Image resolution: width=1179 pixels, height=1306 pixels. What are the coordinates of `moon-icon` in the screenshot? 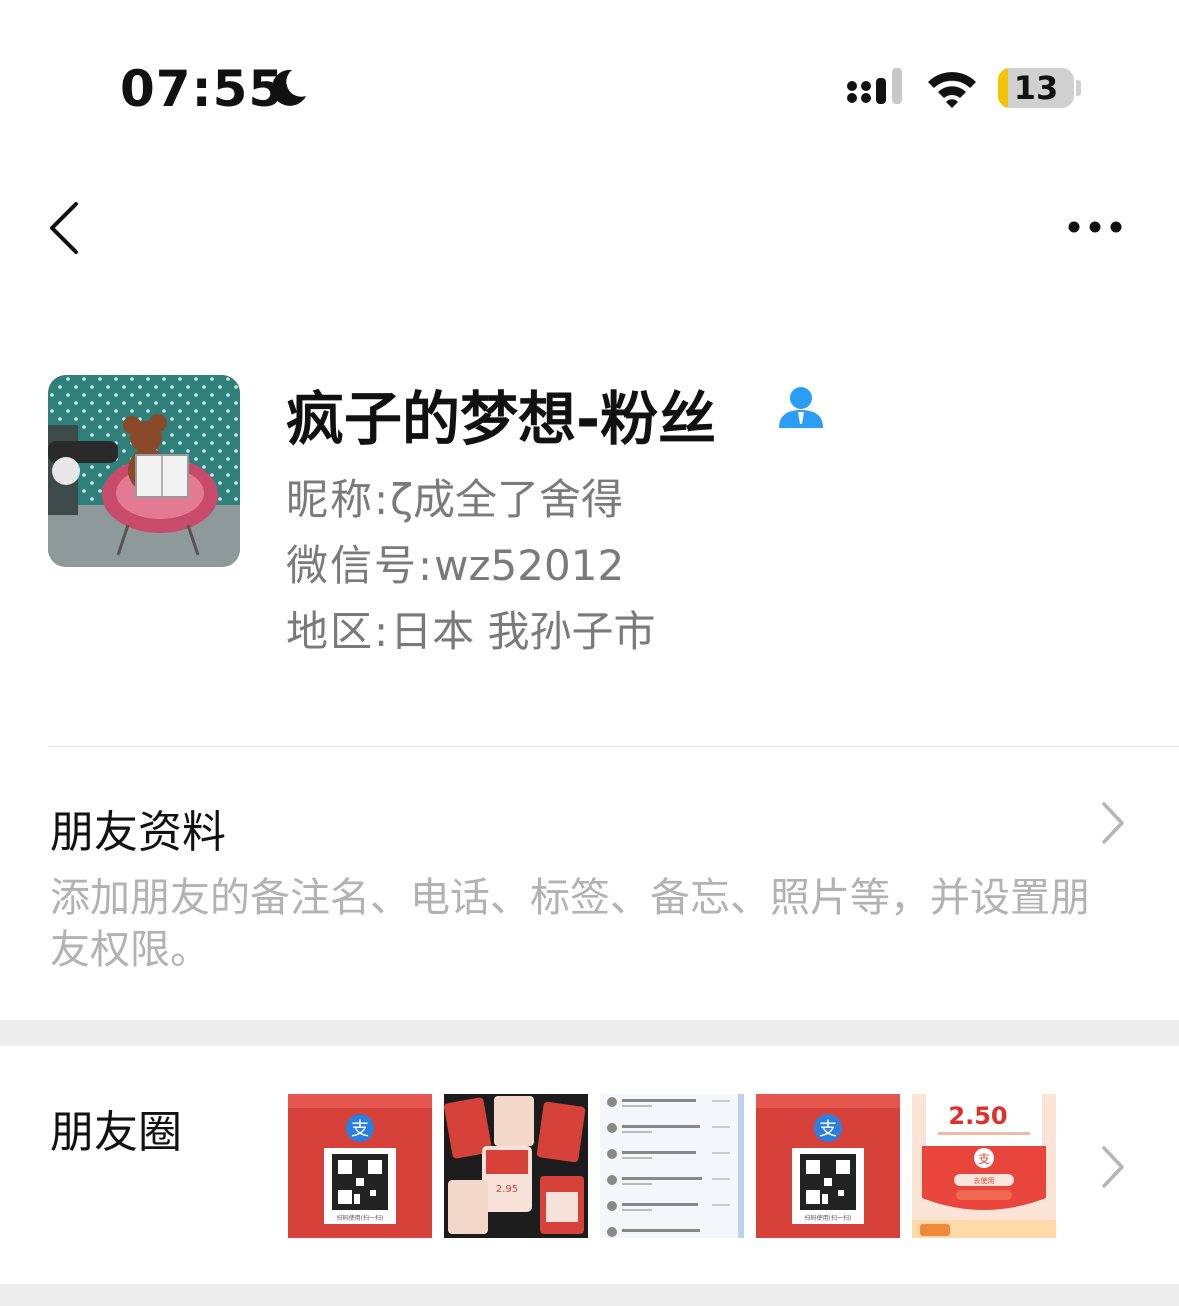 It's located at (288, 87).